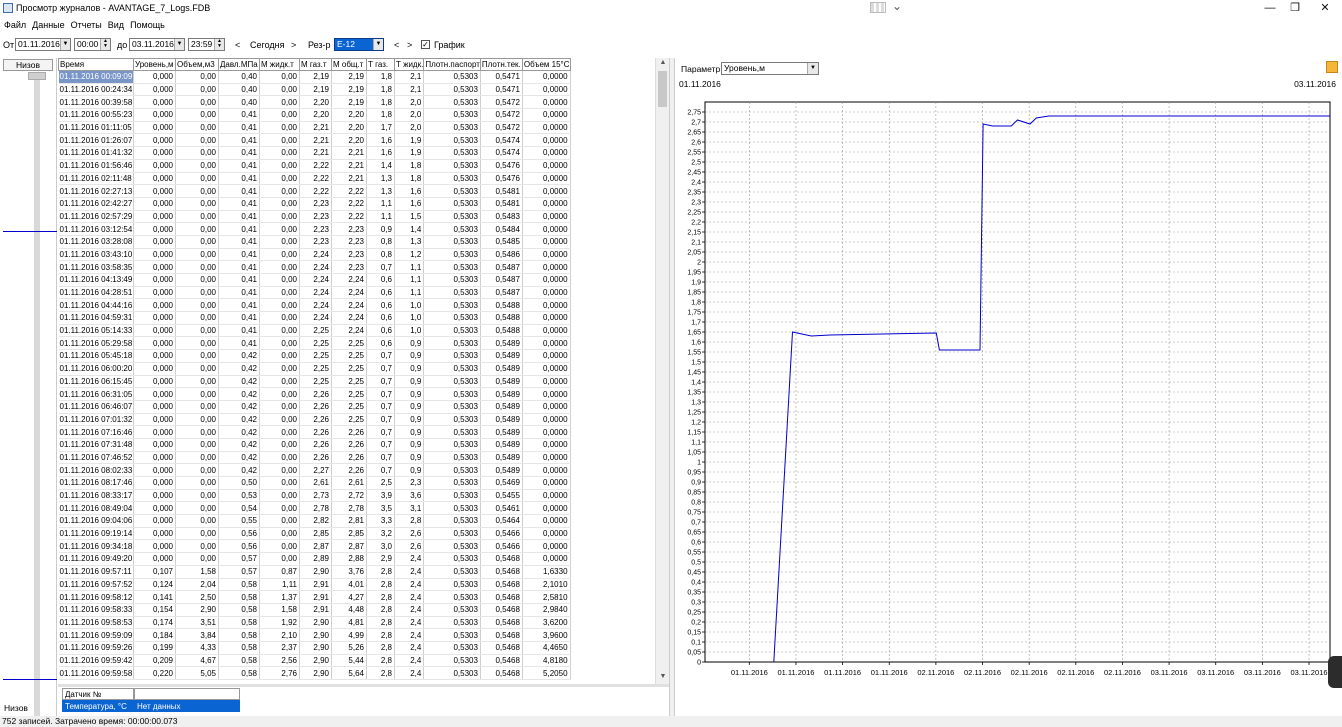 The height and width of the screenshot is (727, 1342). What do you see at coordinates (147, 25) in the screenshot?
I see `menu-help: Помощь` at bounding box center [147, 25].